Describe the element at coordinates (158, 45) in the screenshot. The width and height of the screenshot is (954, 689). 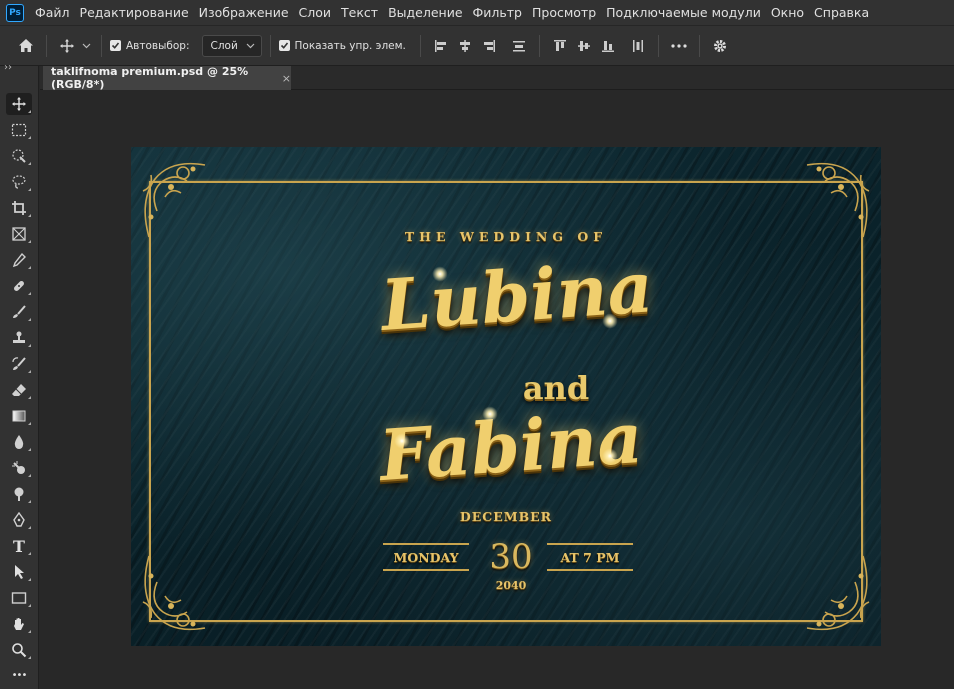
I see `auto-select-label: Автовыбор:` at that location.